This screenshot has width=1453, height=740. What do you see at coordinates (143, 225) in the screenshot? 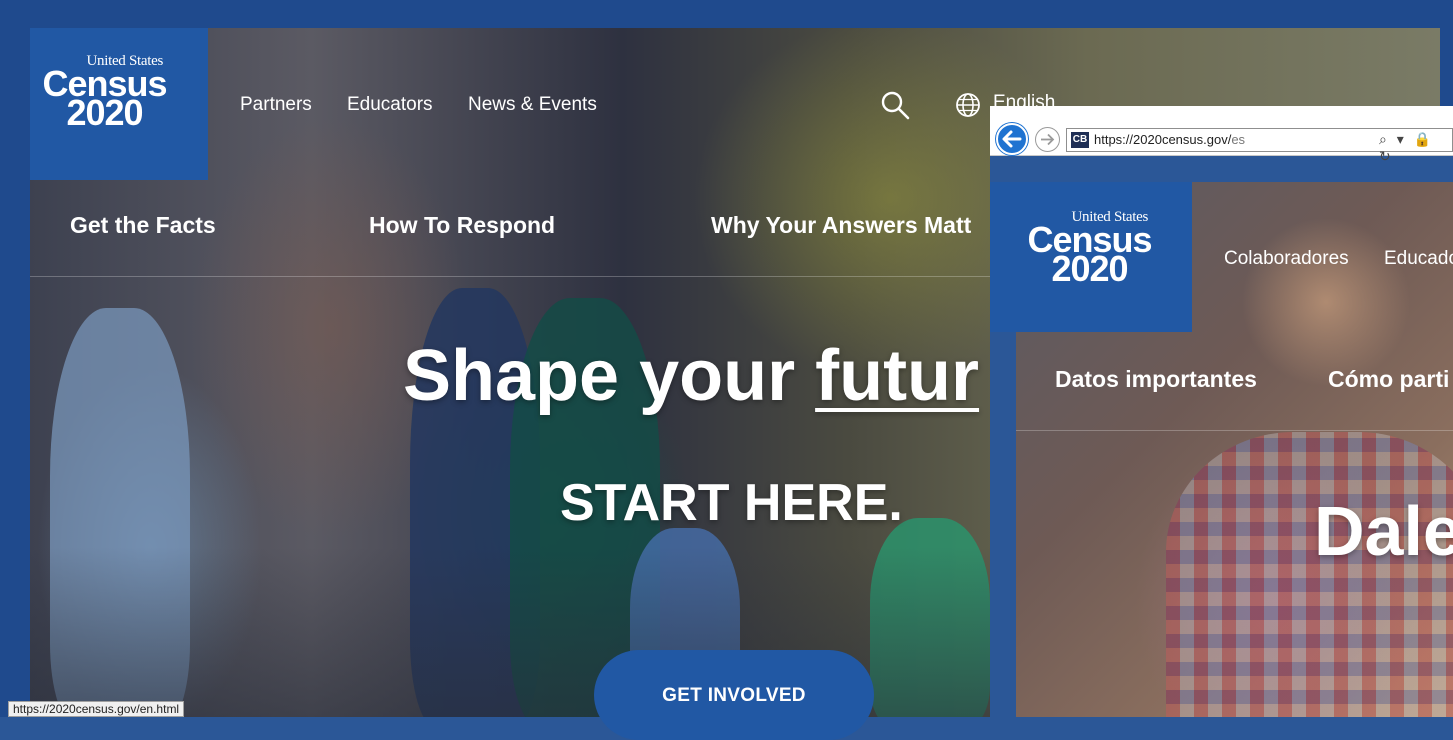
I see `section-get-the-facts: Get the Facts` at bounding box center [143, 225].